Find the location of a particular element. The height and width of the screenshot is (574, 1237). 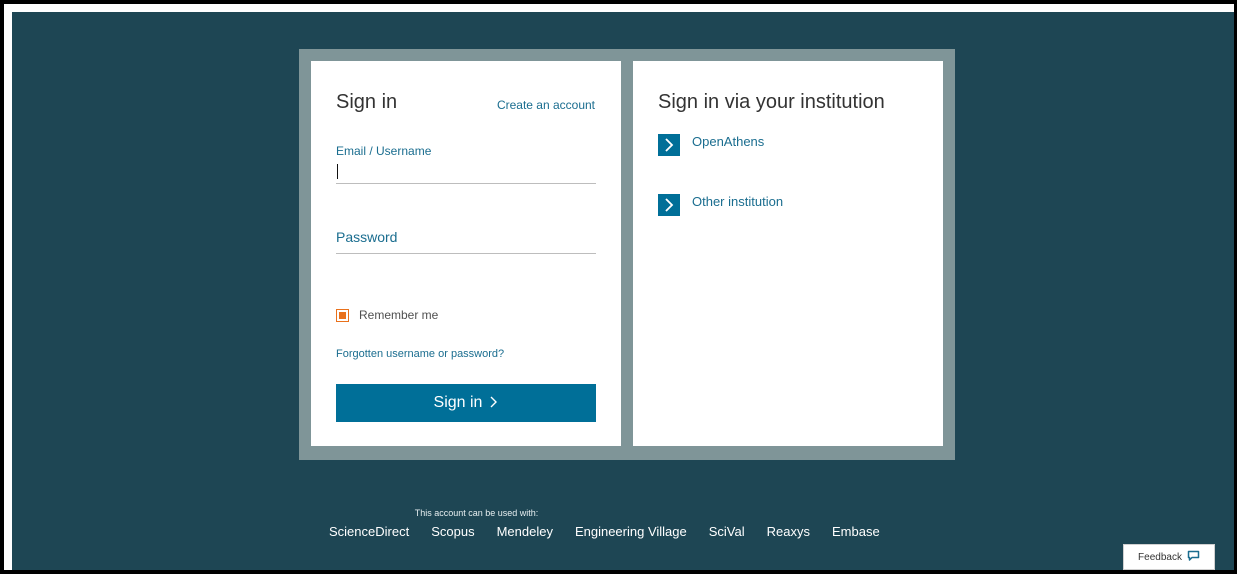

remember-me-label: Remember me is located at coordinates (399, 315).